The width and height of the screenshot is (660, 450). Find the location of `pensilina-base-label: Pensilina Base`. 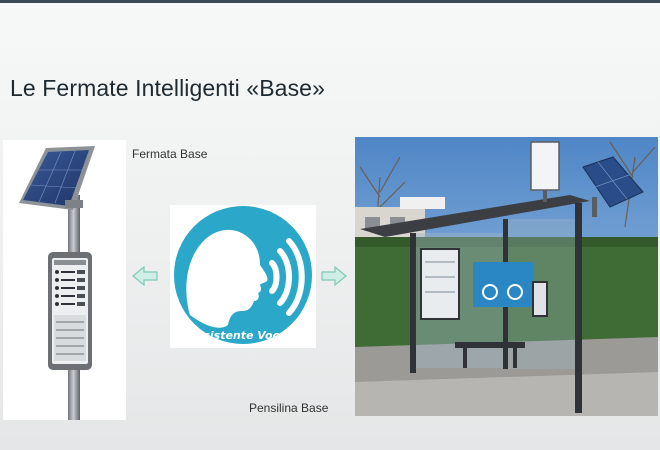

pensilina-base-label: Pensilina Base is located at coordinates (289, 408).